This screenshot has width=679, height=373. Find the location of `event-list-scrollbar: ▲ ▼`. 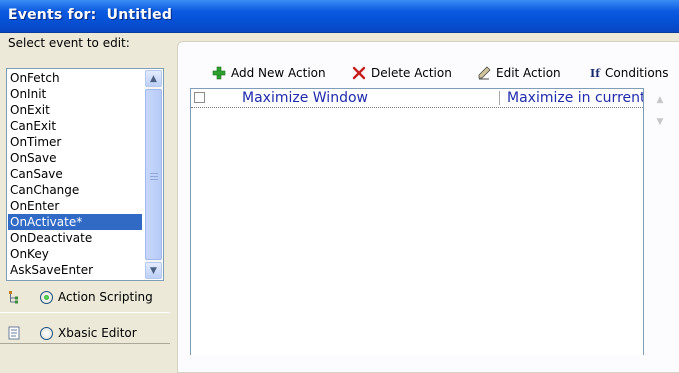

event-list-scrollbar: ▲ ▼ is located at coordinates (153, 174).